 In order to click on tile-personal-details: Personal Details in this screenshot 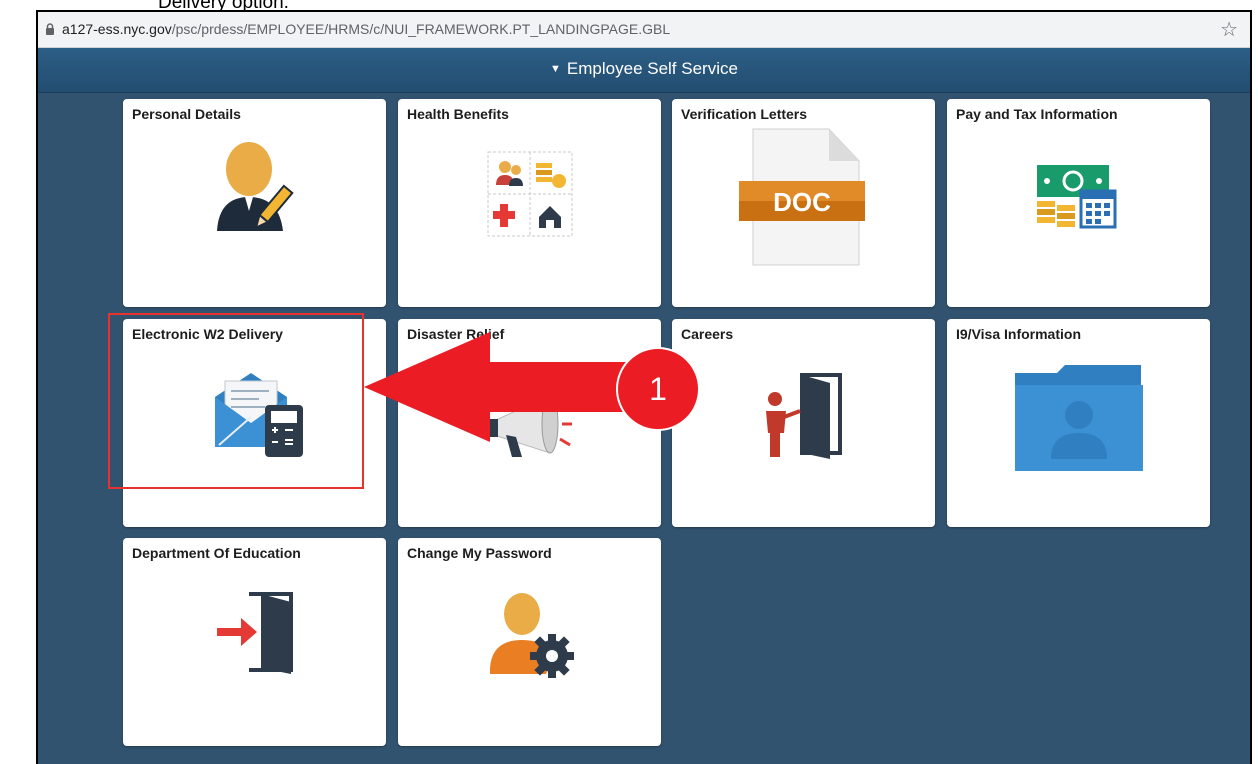, I will do `click(254, 203)`.